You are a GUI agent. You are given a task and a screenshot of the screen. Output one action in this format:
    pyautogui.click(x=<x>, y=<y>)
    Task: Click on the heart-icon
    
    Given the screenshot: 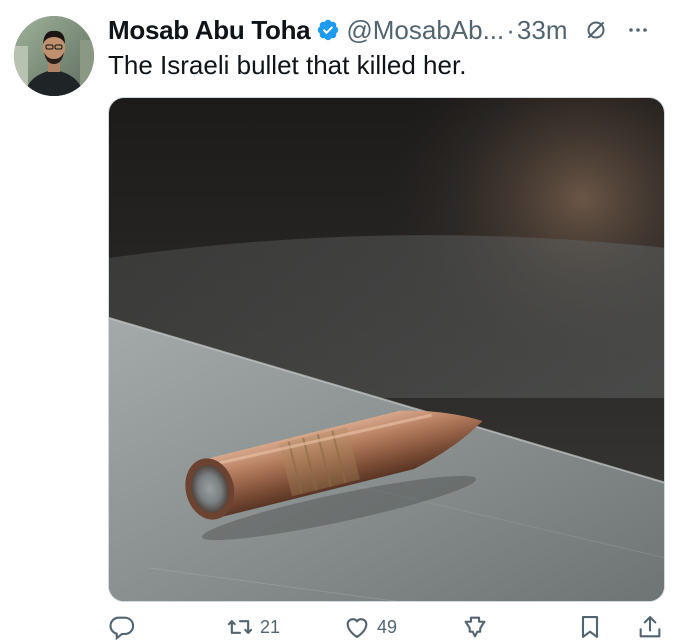 What is the action you would take?
    pyautogui.click(x=357, y=628)
    